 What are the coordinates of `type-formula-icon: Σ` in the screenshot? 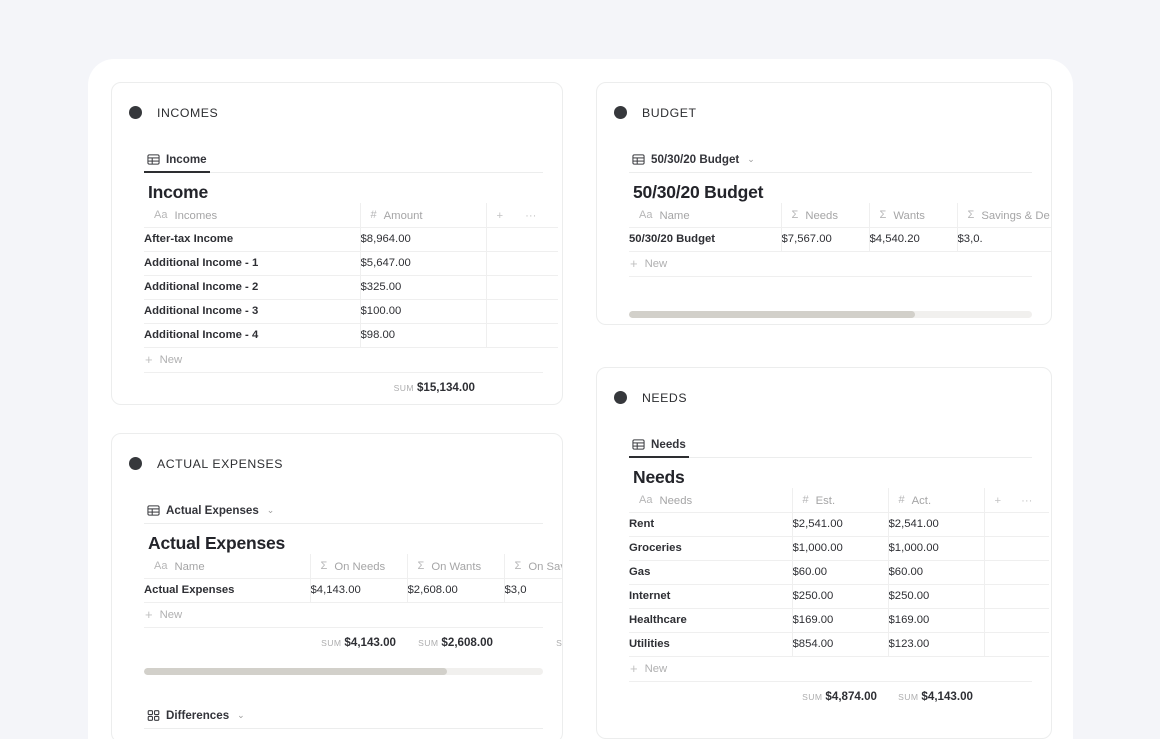 It's located at (421, 566).